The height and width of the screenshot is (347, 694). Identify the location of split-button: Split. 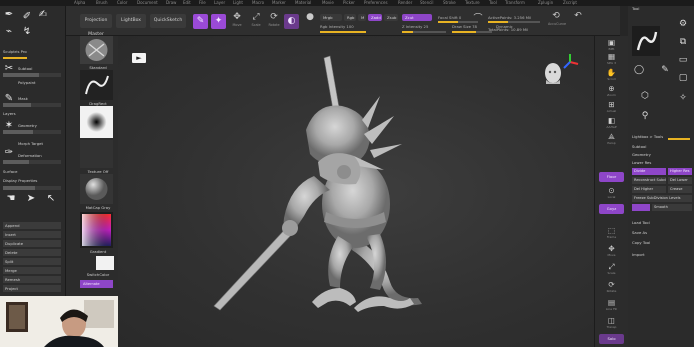
(32, 261).